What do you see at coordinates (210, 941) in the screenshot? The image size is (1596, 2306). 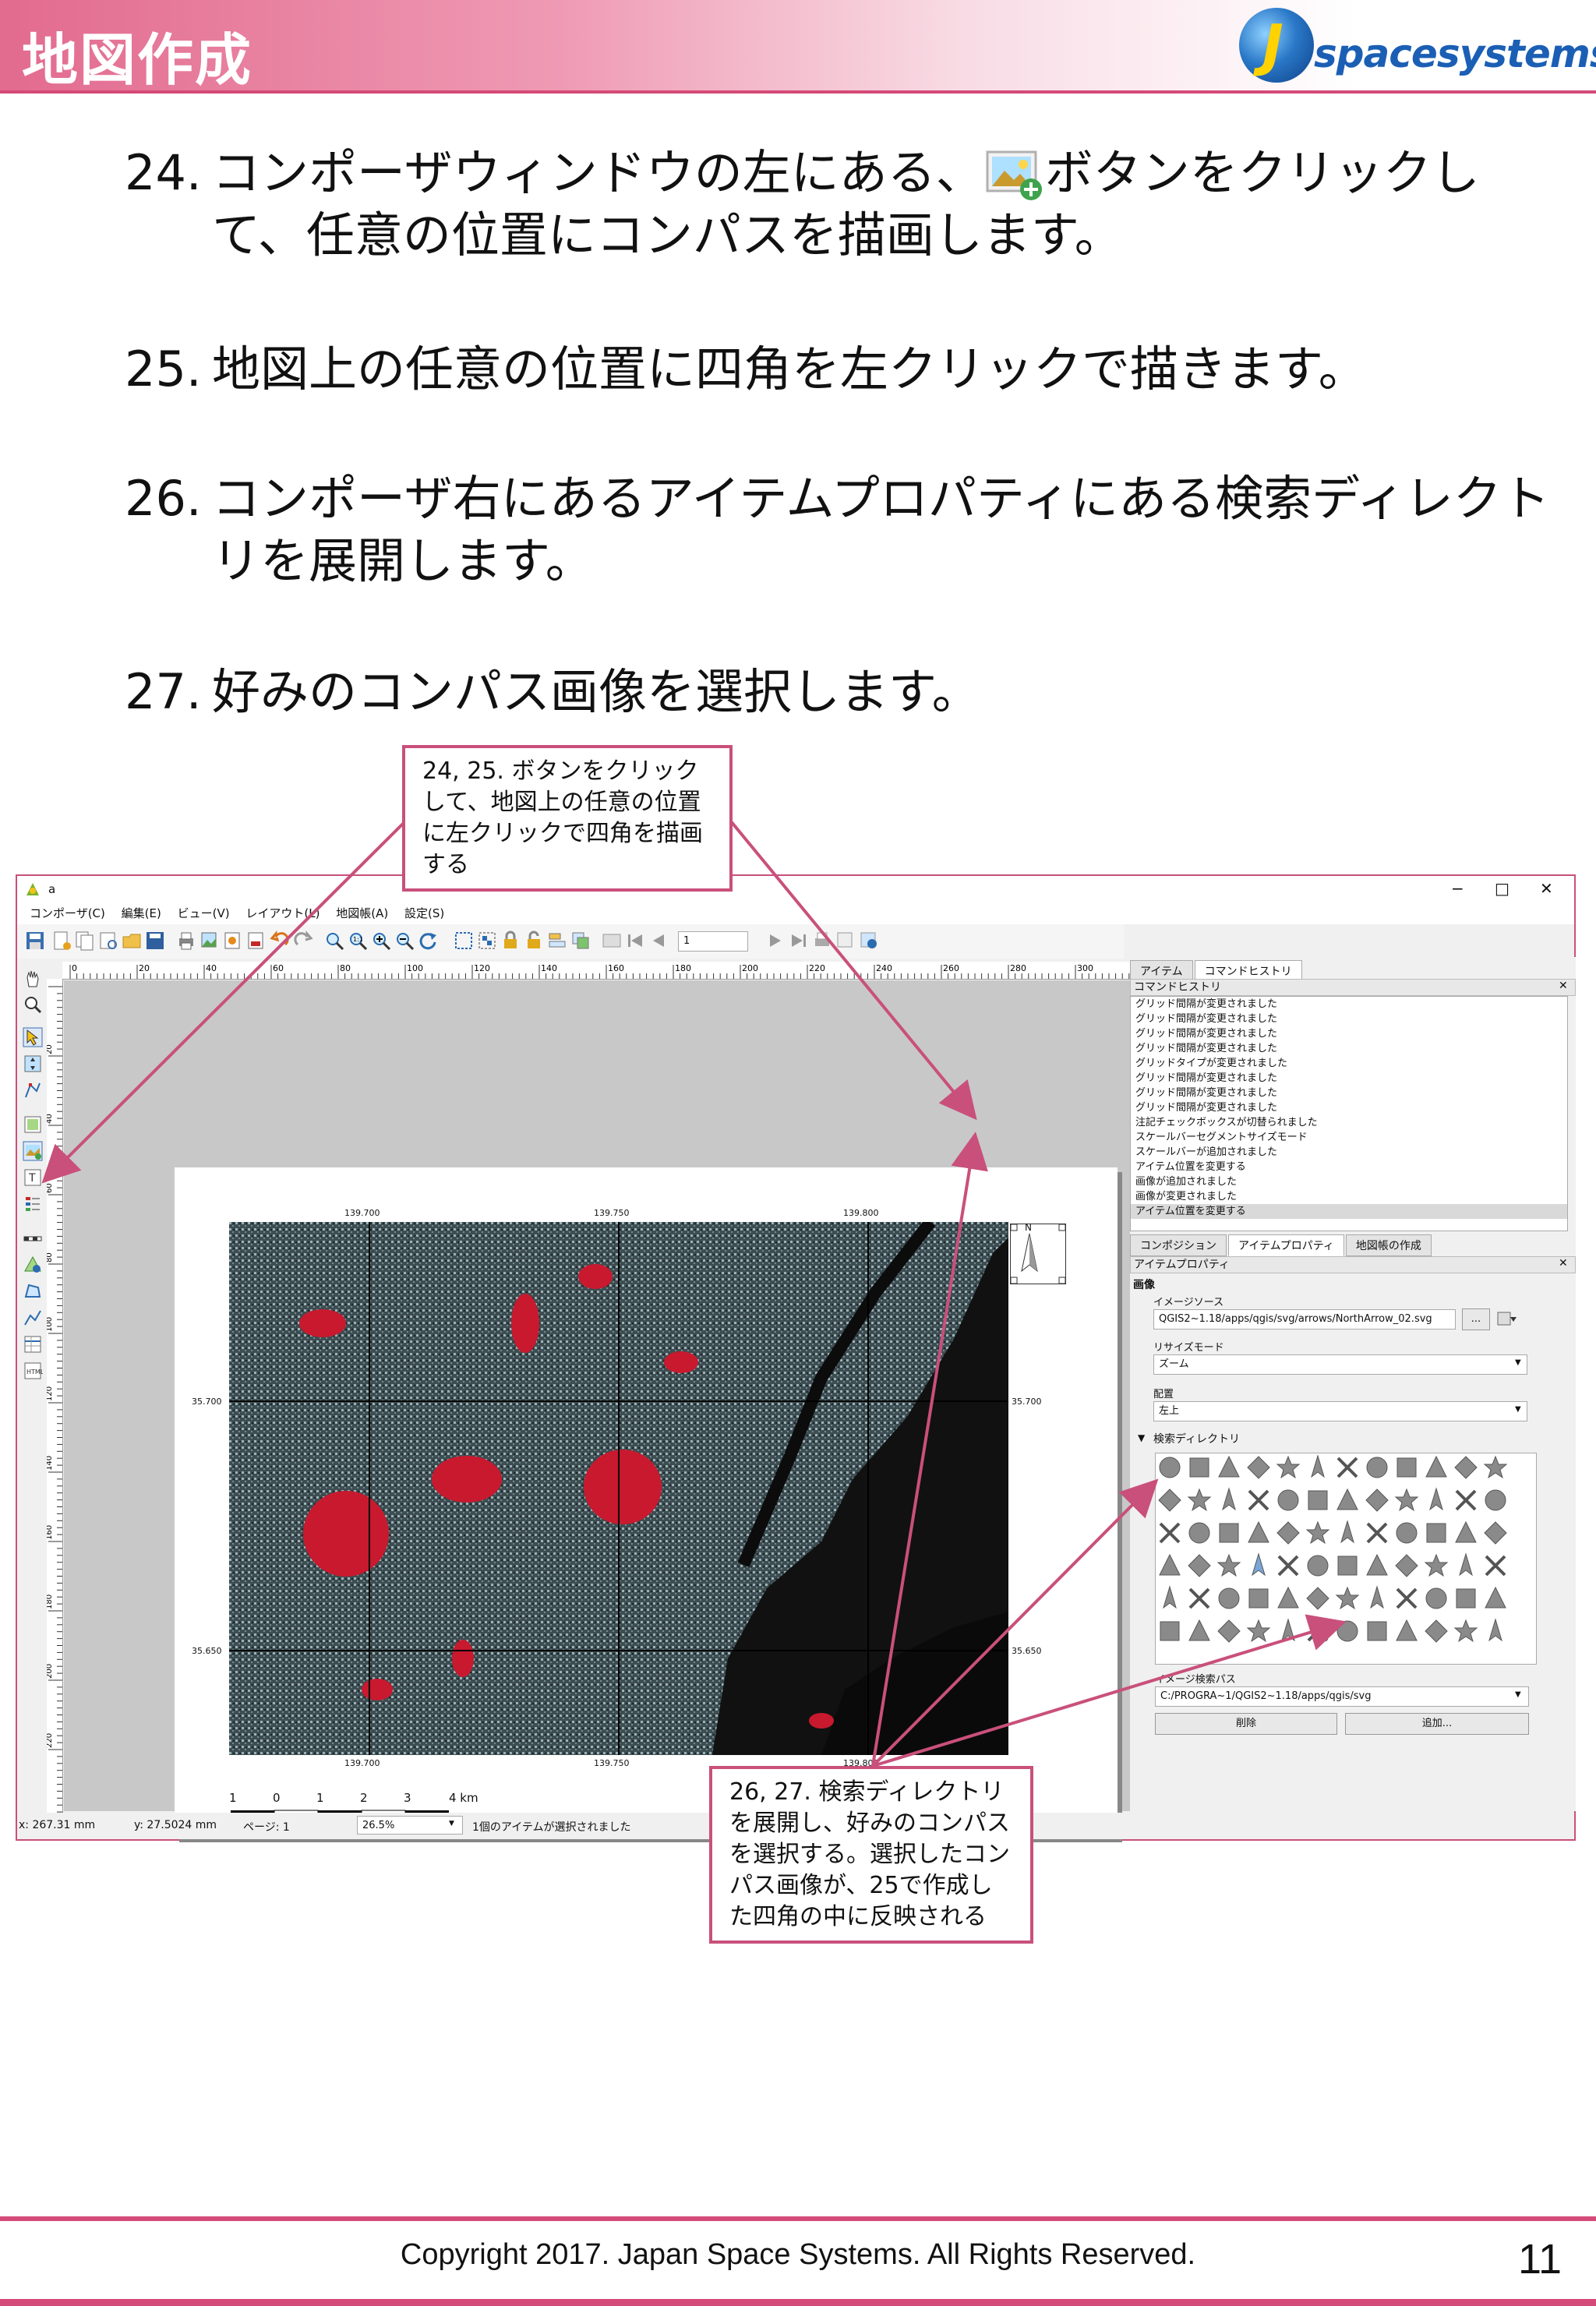 I see `export-image-icon` at bounding box center [210, 941].